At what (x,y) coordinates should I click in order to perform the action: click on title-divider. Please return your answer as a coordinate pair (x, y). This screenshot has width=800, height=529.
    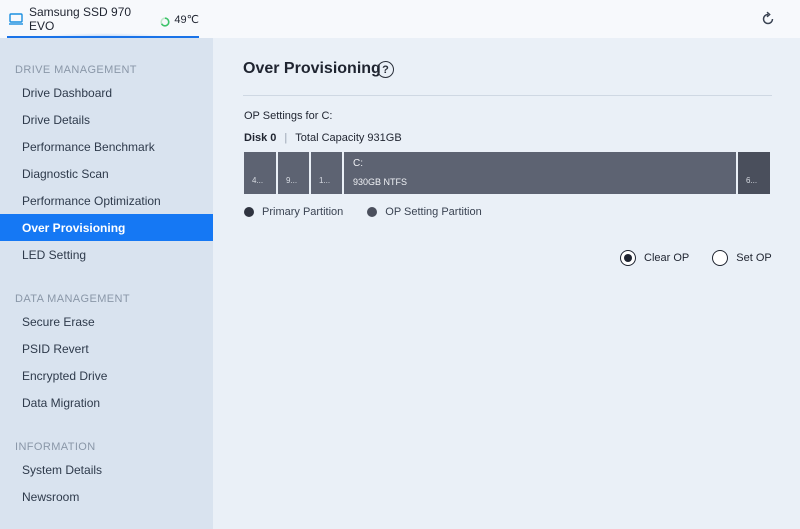
    Looking at the image, I should click on (507, 95).